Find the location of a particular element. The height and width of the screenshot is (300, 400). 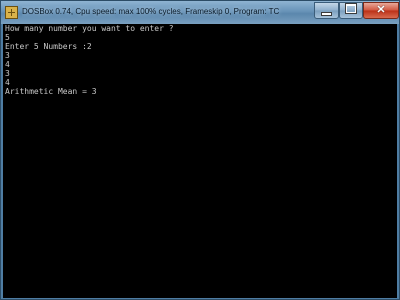

console-line: Enter 5 Numbers :2 is located at coordinates (48, 46).